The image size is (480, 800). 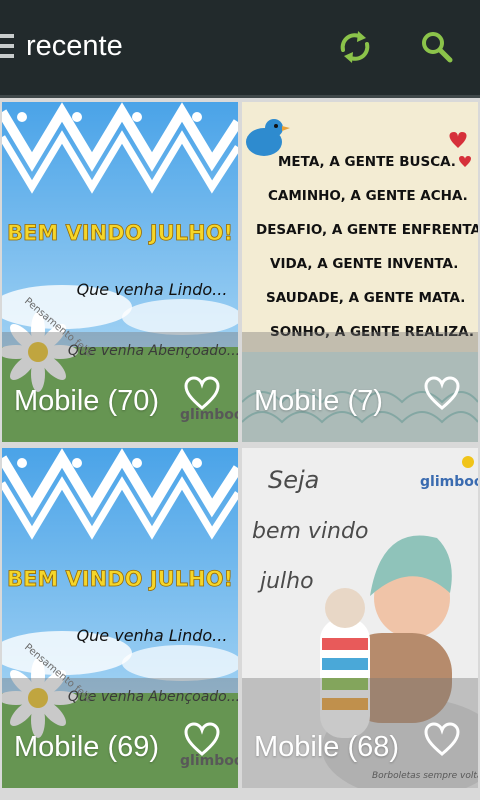 I want to click on svg-text: CAMINHO, A GENTE ACHA., so click(x=368, y=196).